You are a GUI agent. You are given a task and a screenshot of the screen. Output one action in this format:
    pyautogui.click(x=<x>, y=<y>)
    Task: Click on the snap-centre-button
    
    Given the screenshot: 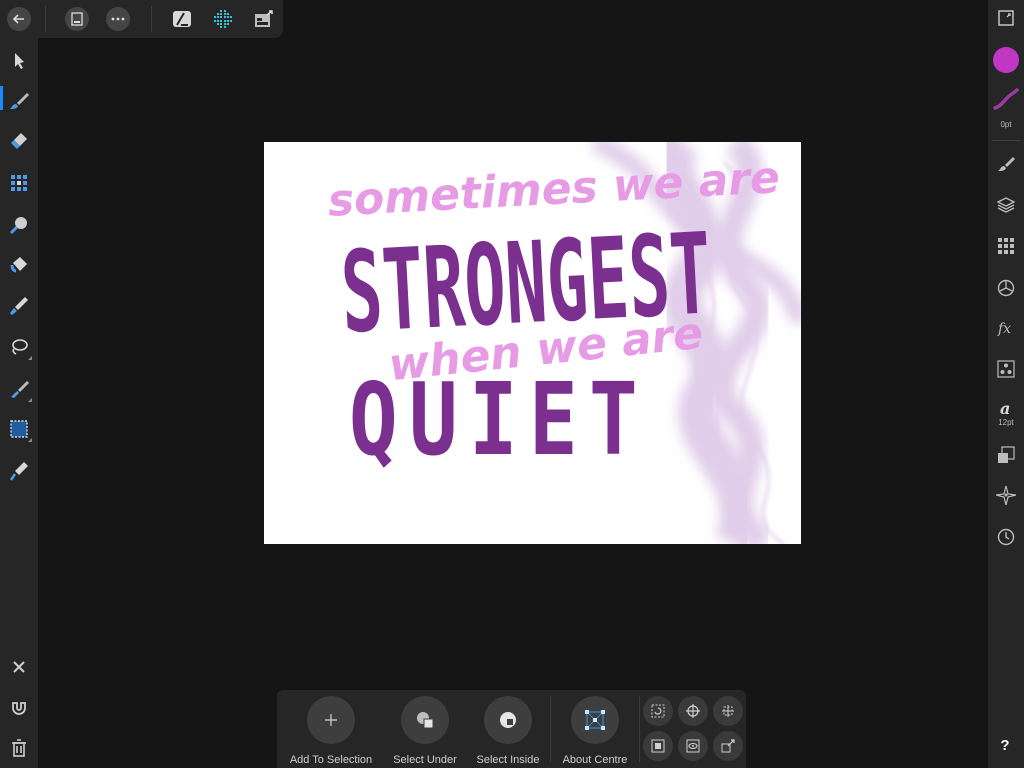 What is the action you would take?
    pyautogui.click(x=693, y=711)
    